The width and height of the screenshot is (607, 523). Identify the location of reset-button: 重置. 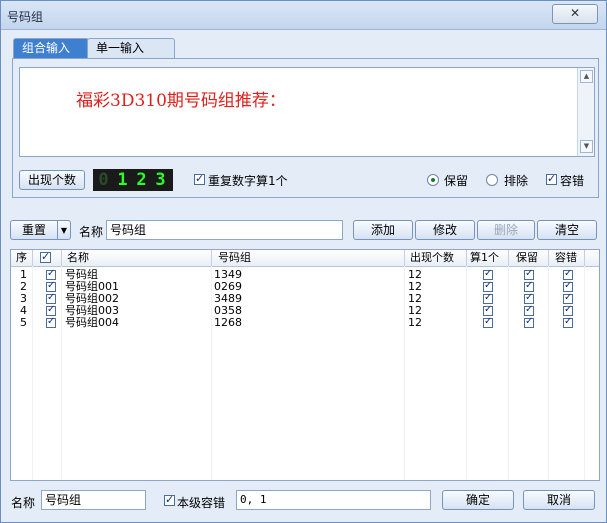
(34, 230).